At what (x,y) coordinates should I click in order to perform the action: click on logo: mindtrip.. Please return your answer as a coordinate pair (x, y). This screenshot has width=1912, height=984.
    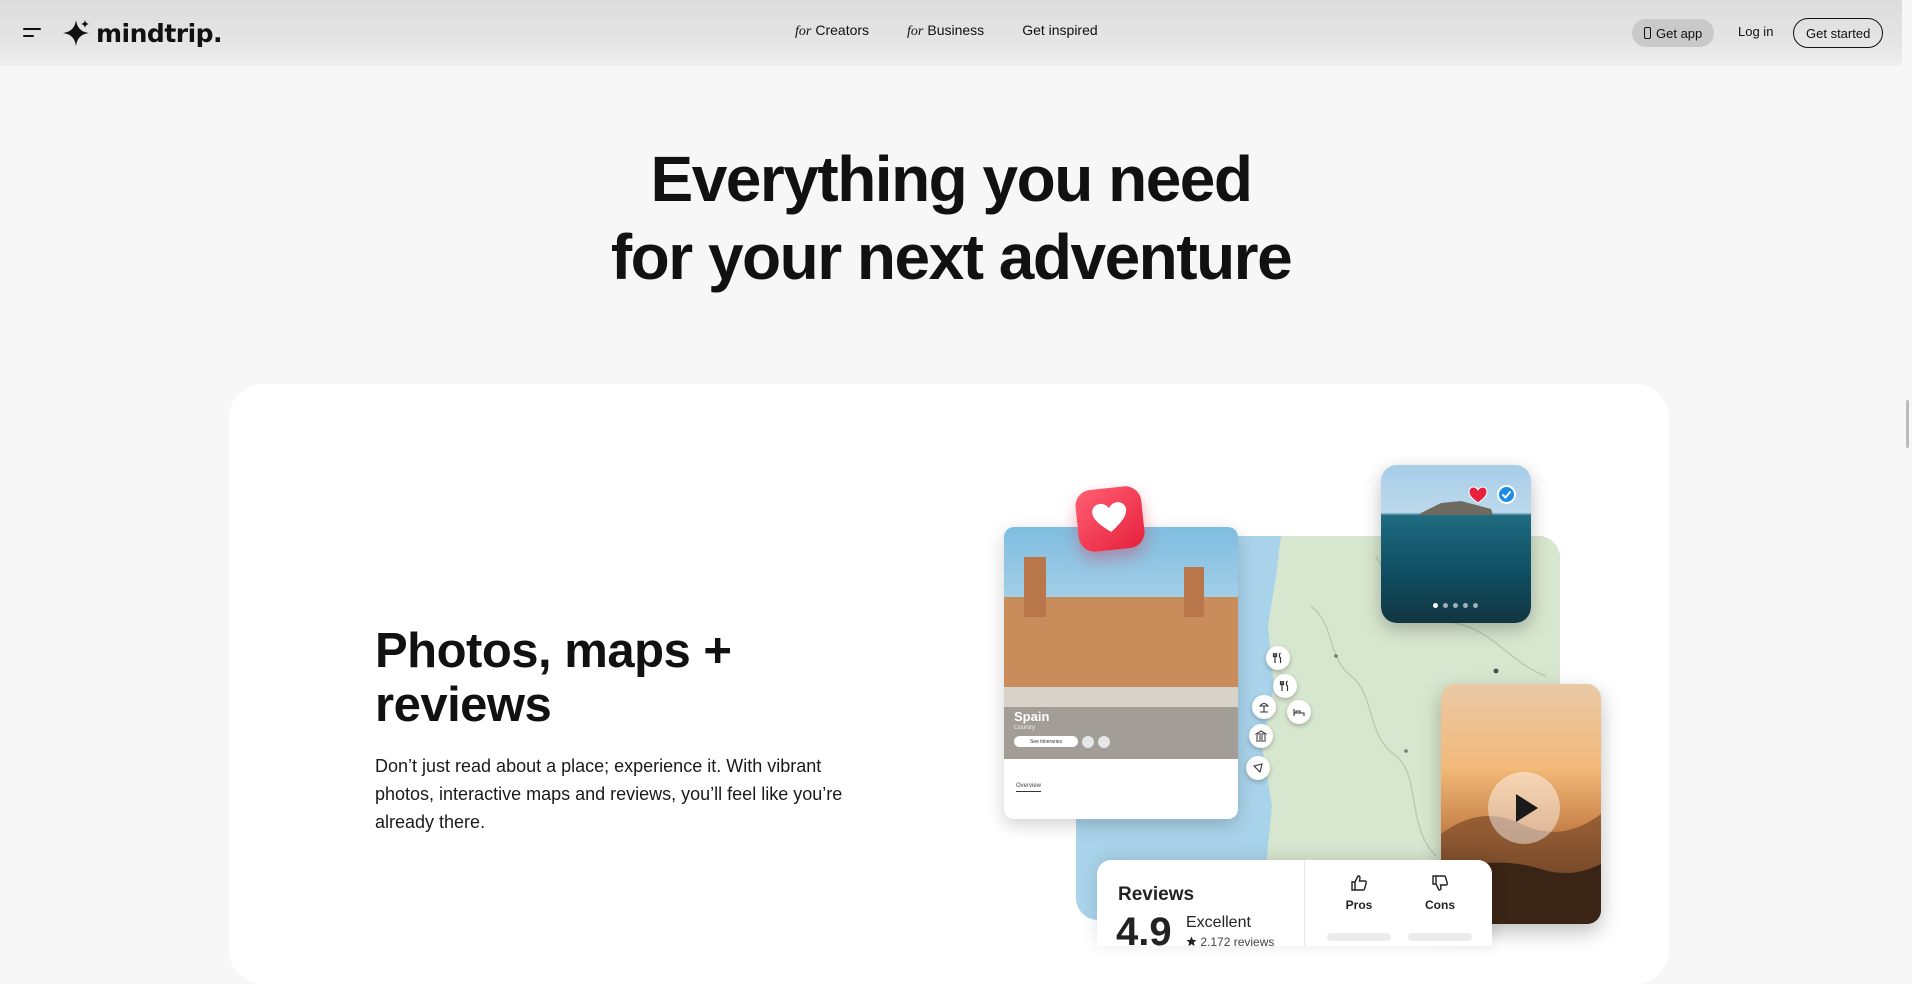
    Looking at the image, I should click on (142, 33).